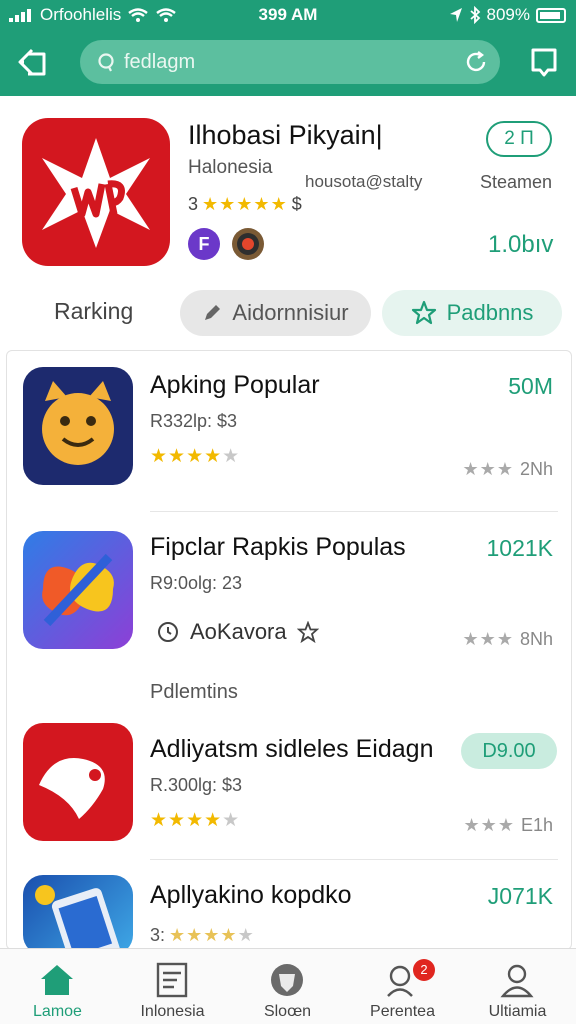  What do you see at coordinates (551, 15) in the screenshot?
I see `battery-icon` at bounding box center [551, 15].